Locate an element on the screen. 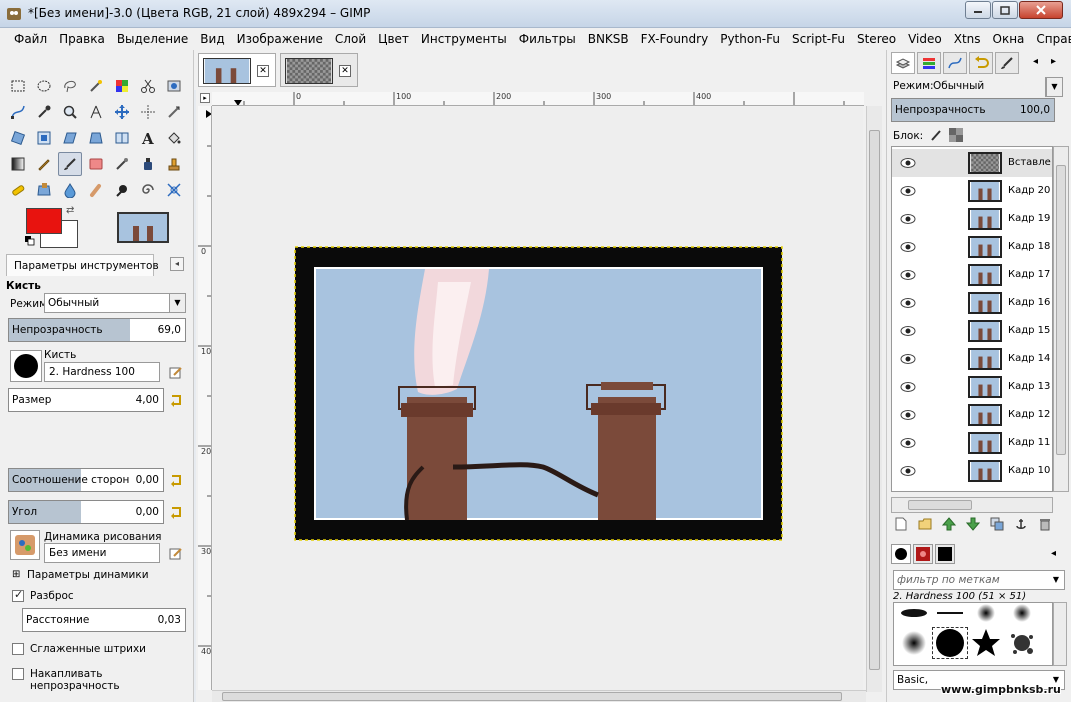 This screenshot has height=702, width=1071. canvas-vscroll-thumb is located at coordinates (874, 400).